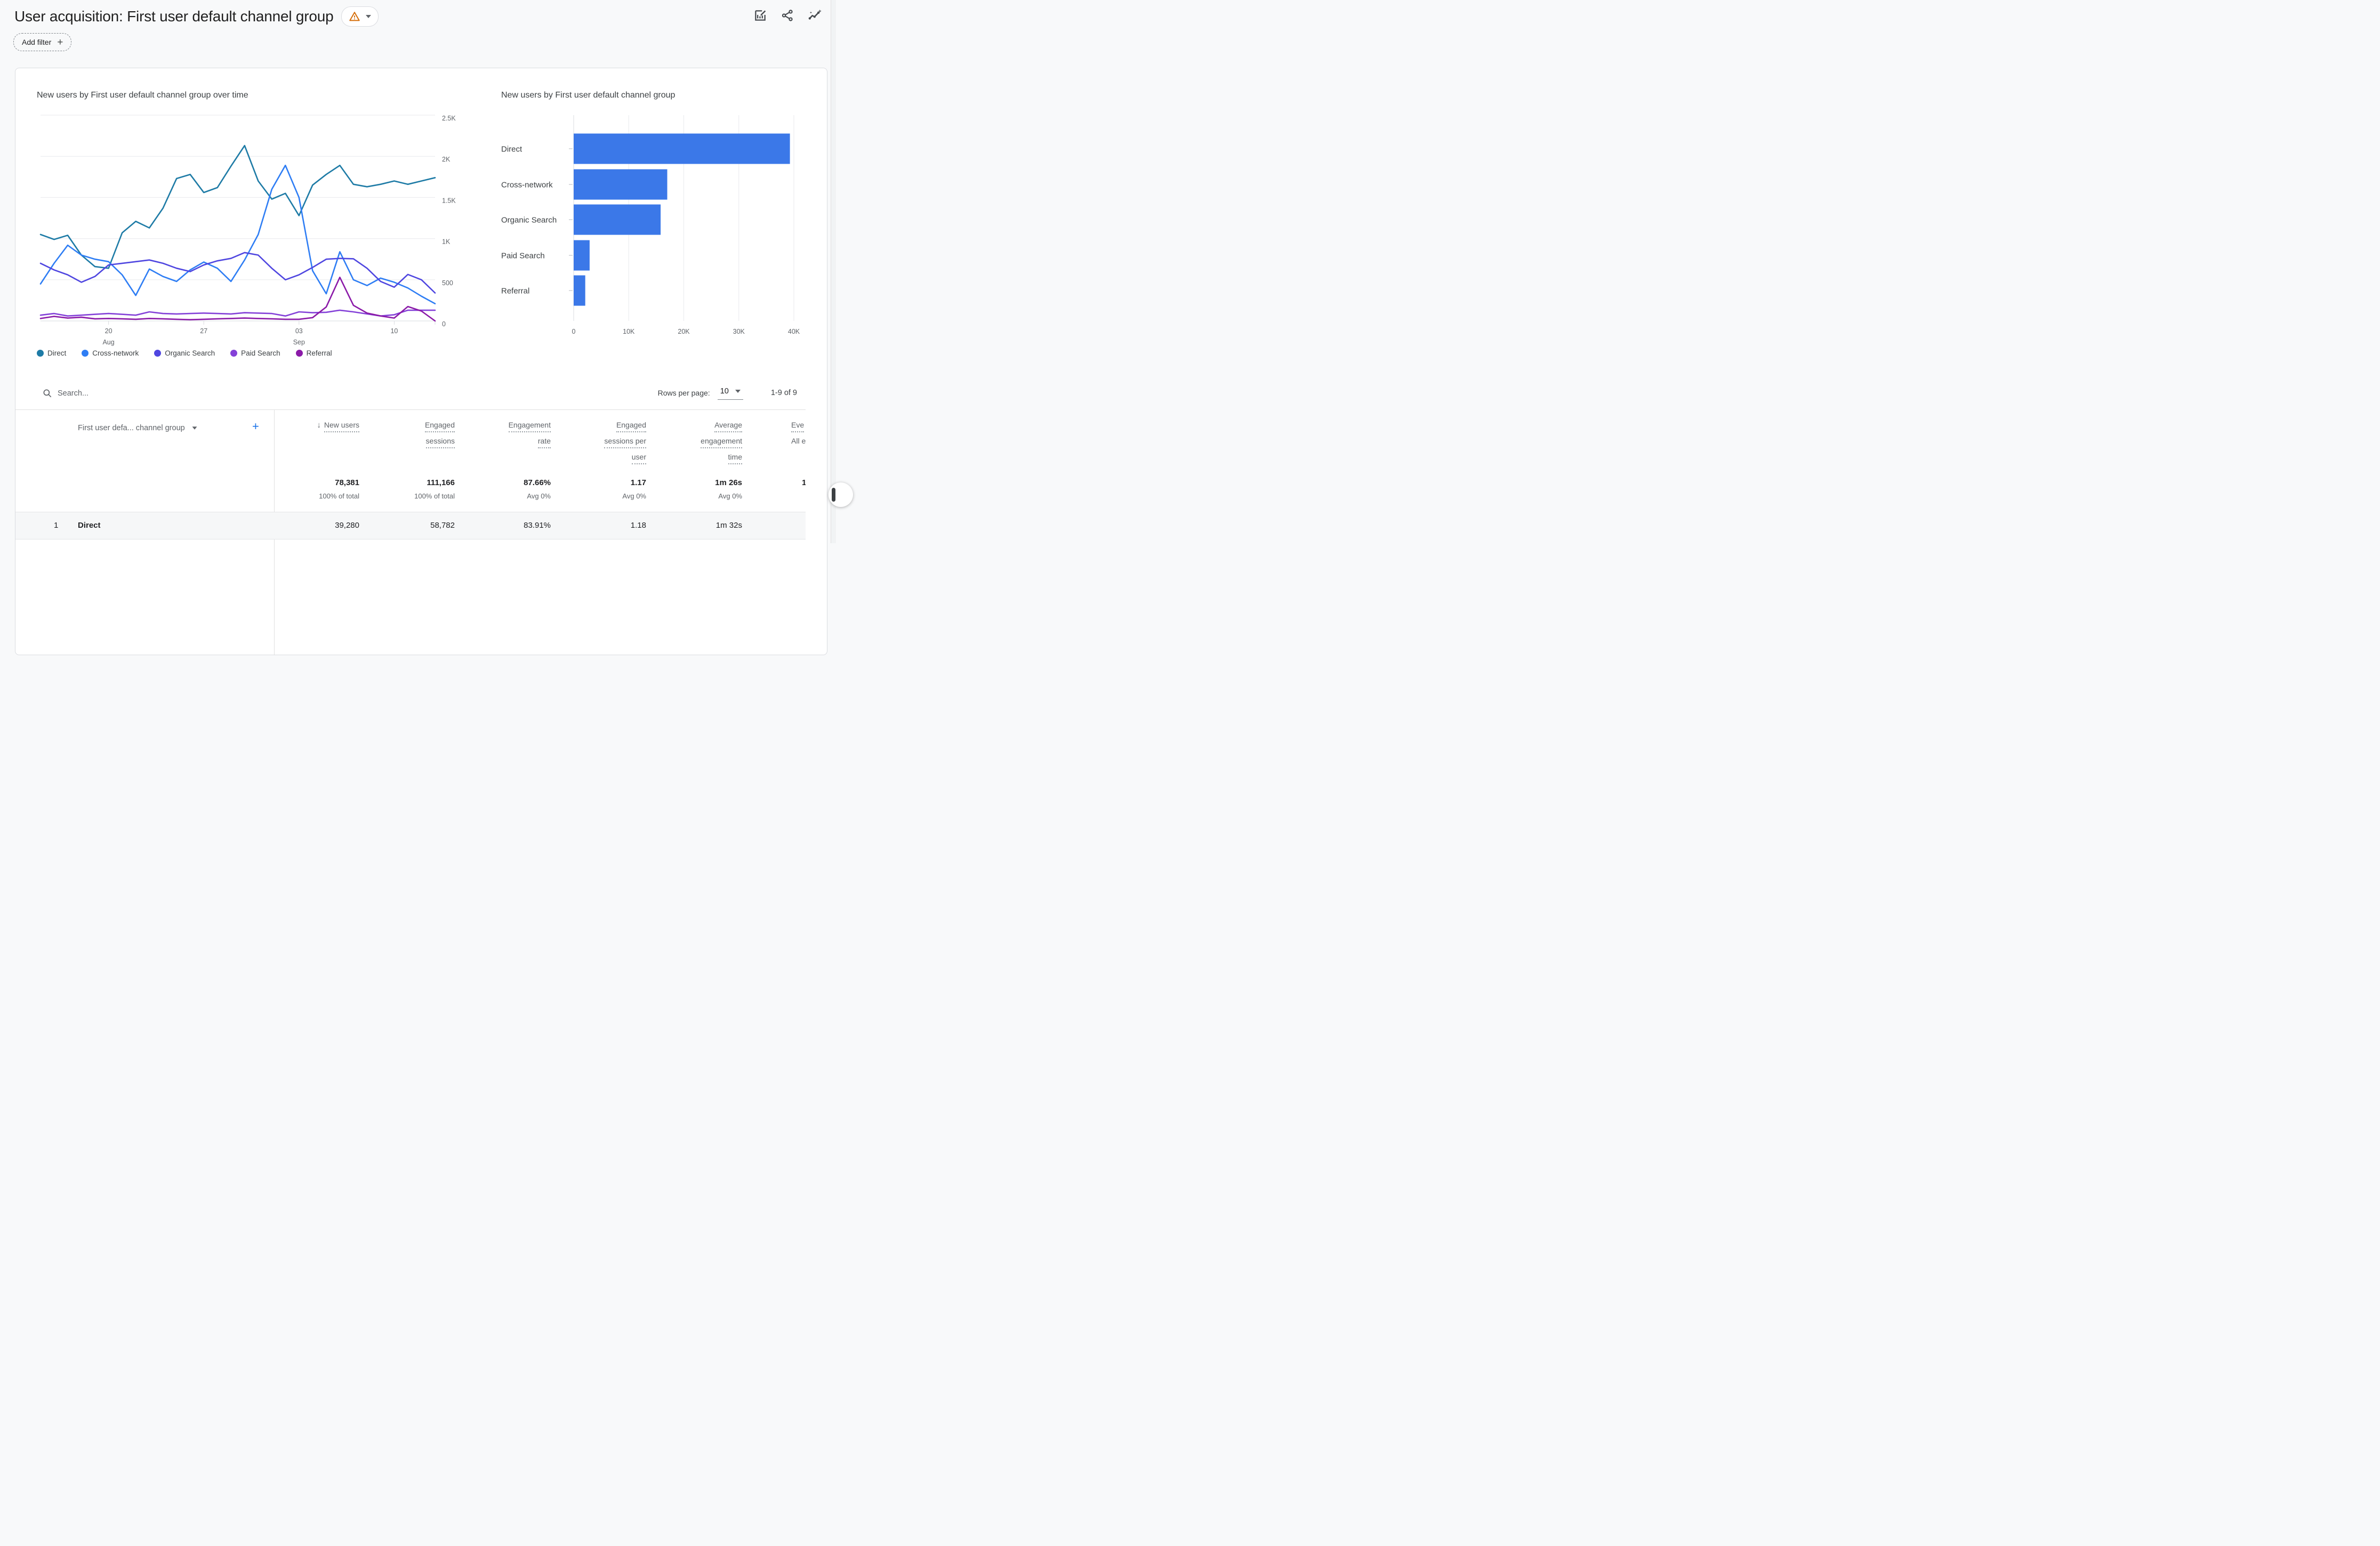  I want to click on legend-item: Paid Search, so click(255, 353).